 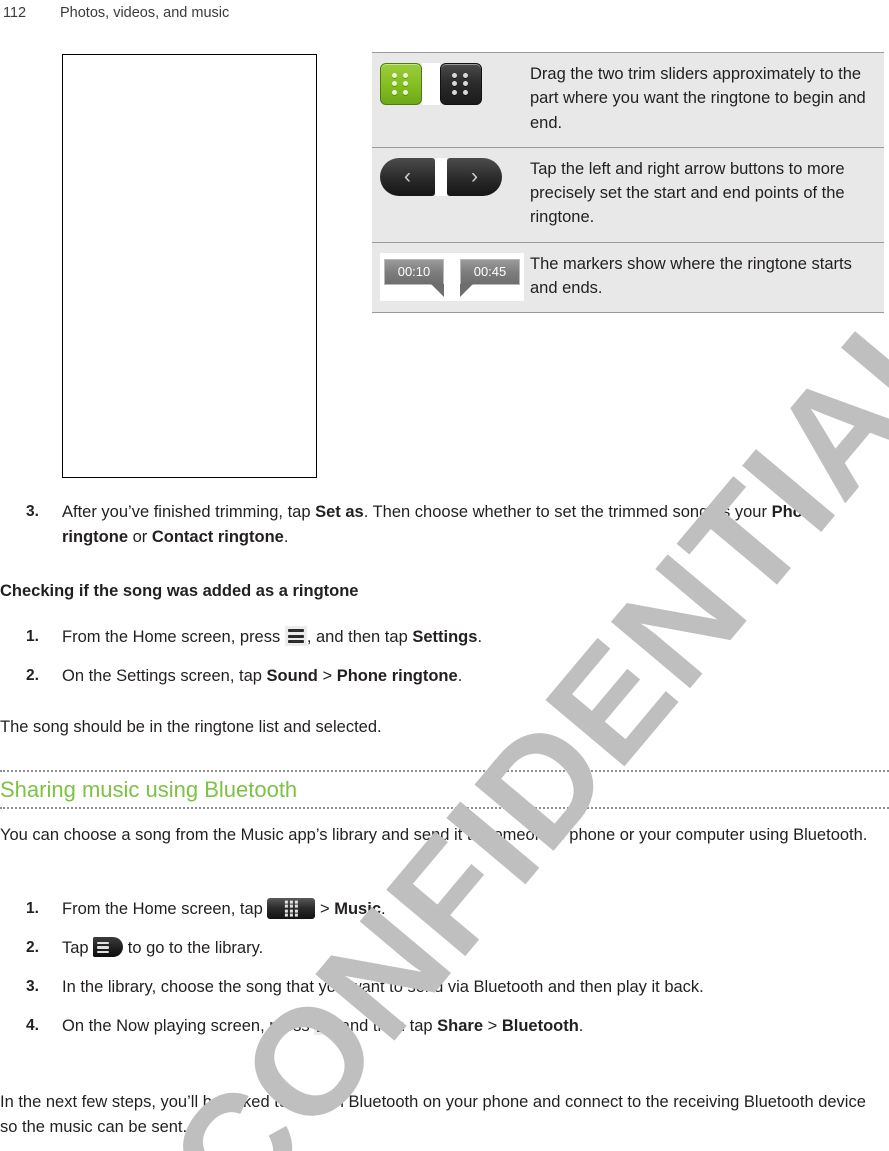 What do you see at coordinates (490, 277) in the screenshot?
I see `end-time-marker: 00:45` at bounding box center [490, 277].